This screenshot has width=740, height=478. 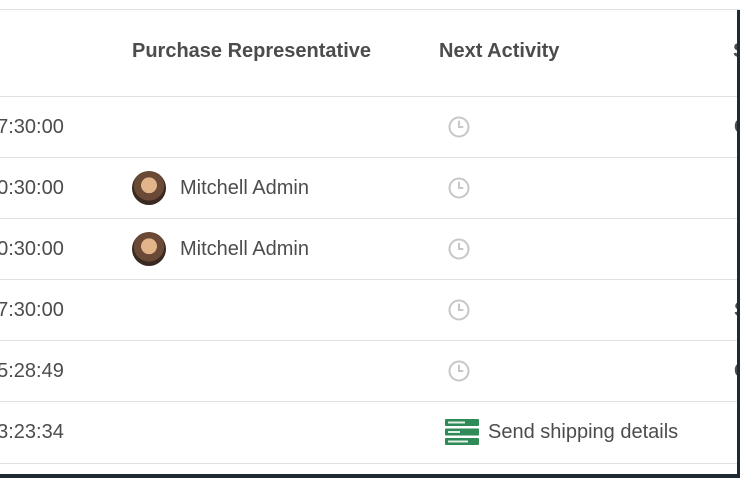 What do you see at coordinates (583, 432) in the screenshot?
I see `activity-summary: Send shipping details` at bounding box center [583, 432].